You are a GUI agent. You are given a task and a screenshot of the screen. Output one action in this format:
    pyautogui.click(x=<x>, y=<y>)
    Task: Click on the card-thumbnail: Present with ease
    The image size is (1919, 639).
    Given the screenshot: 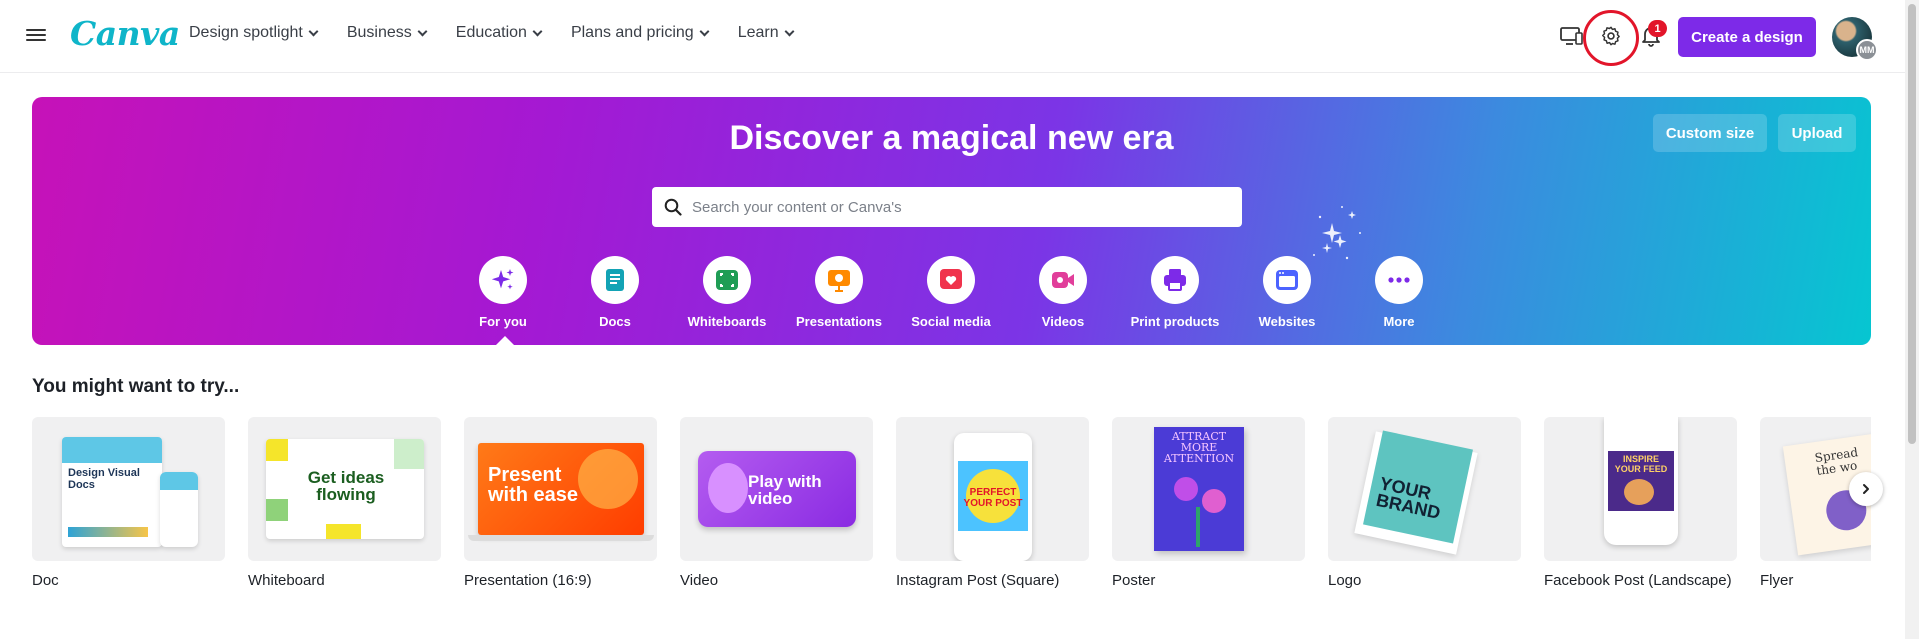 What is the action you would take?
    pyautogui.click(x=560, y=489)
    